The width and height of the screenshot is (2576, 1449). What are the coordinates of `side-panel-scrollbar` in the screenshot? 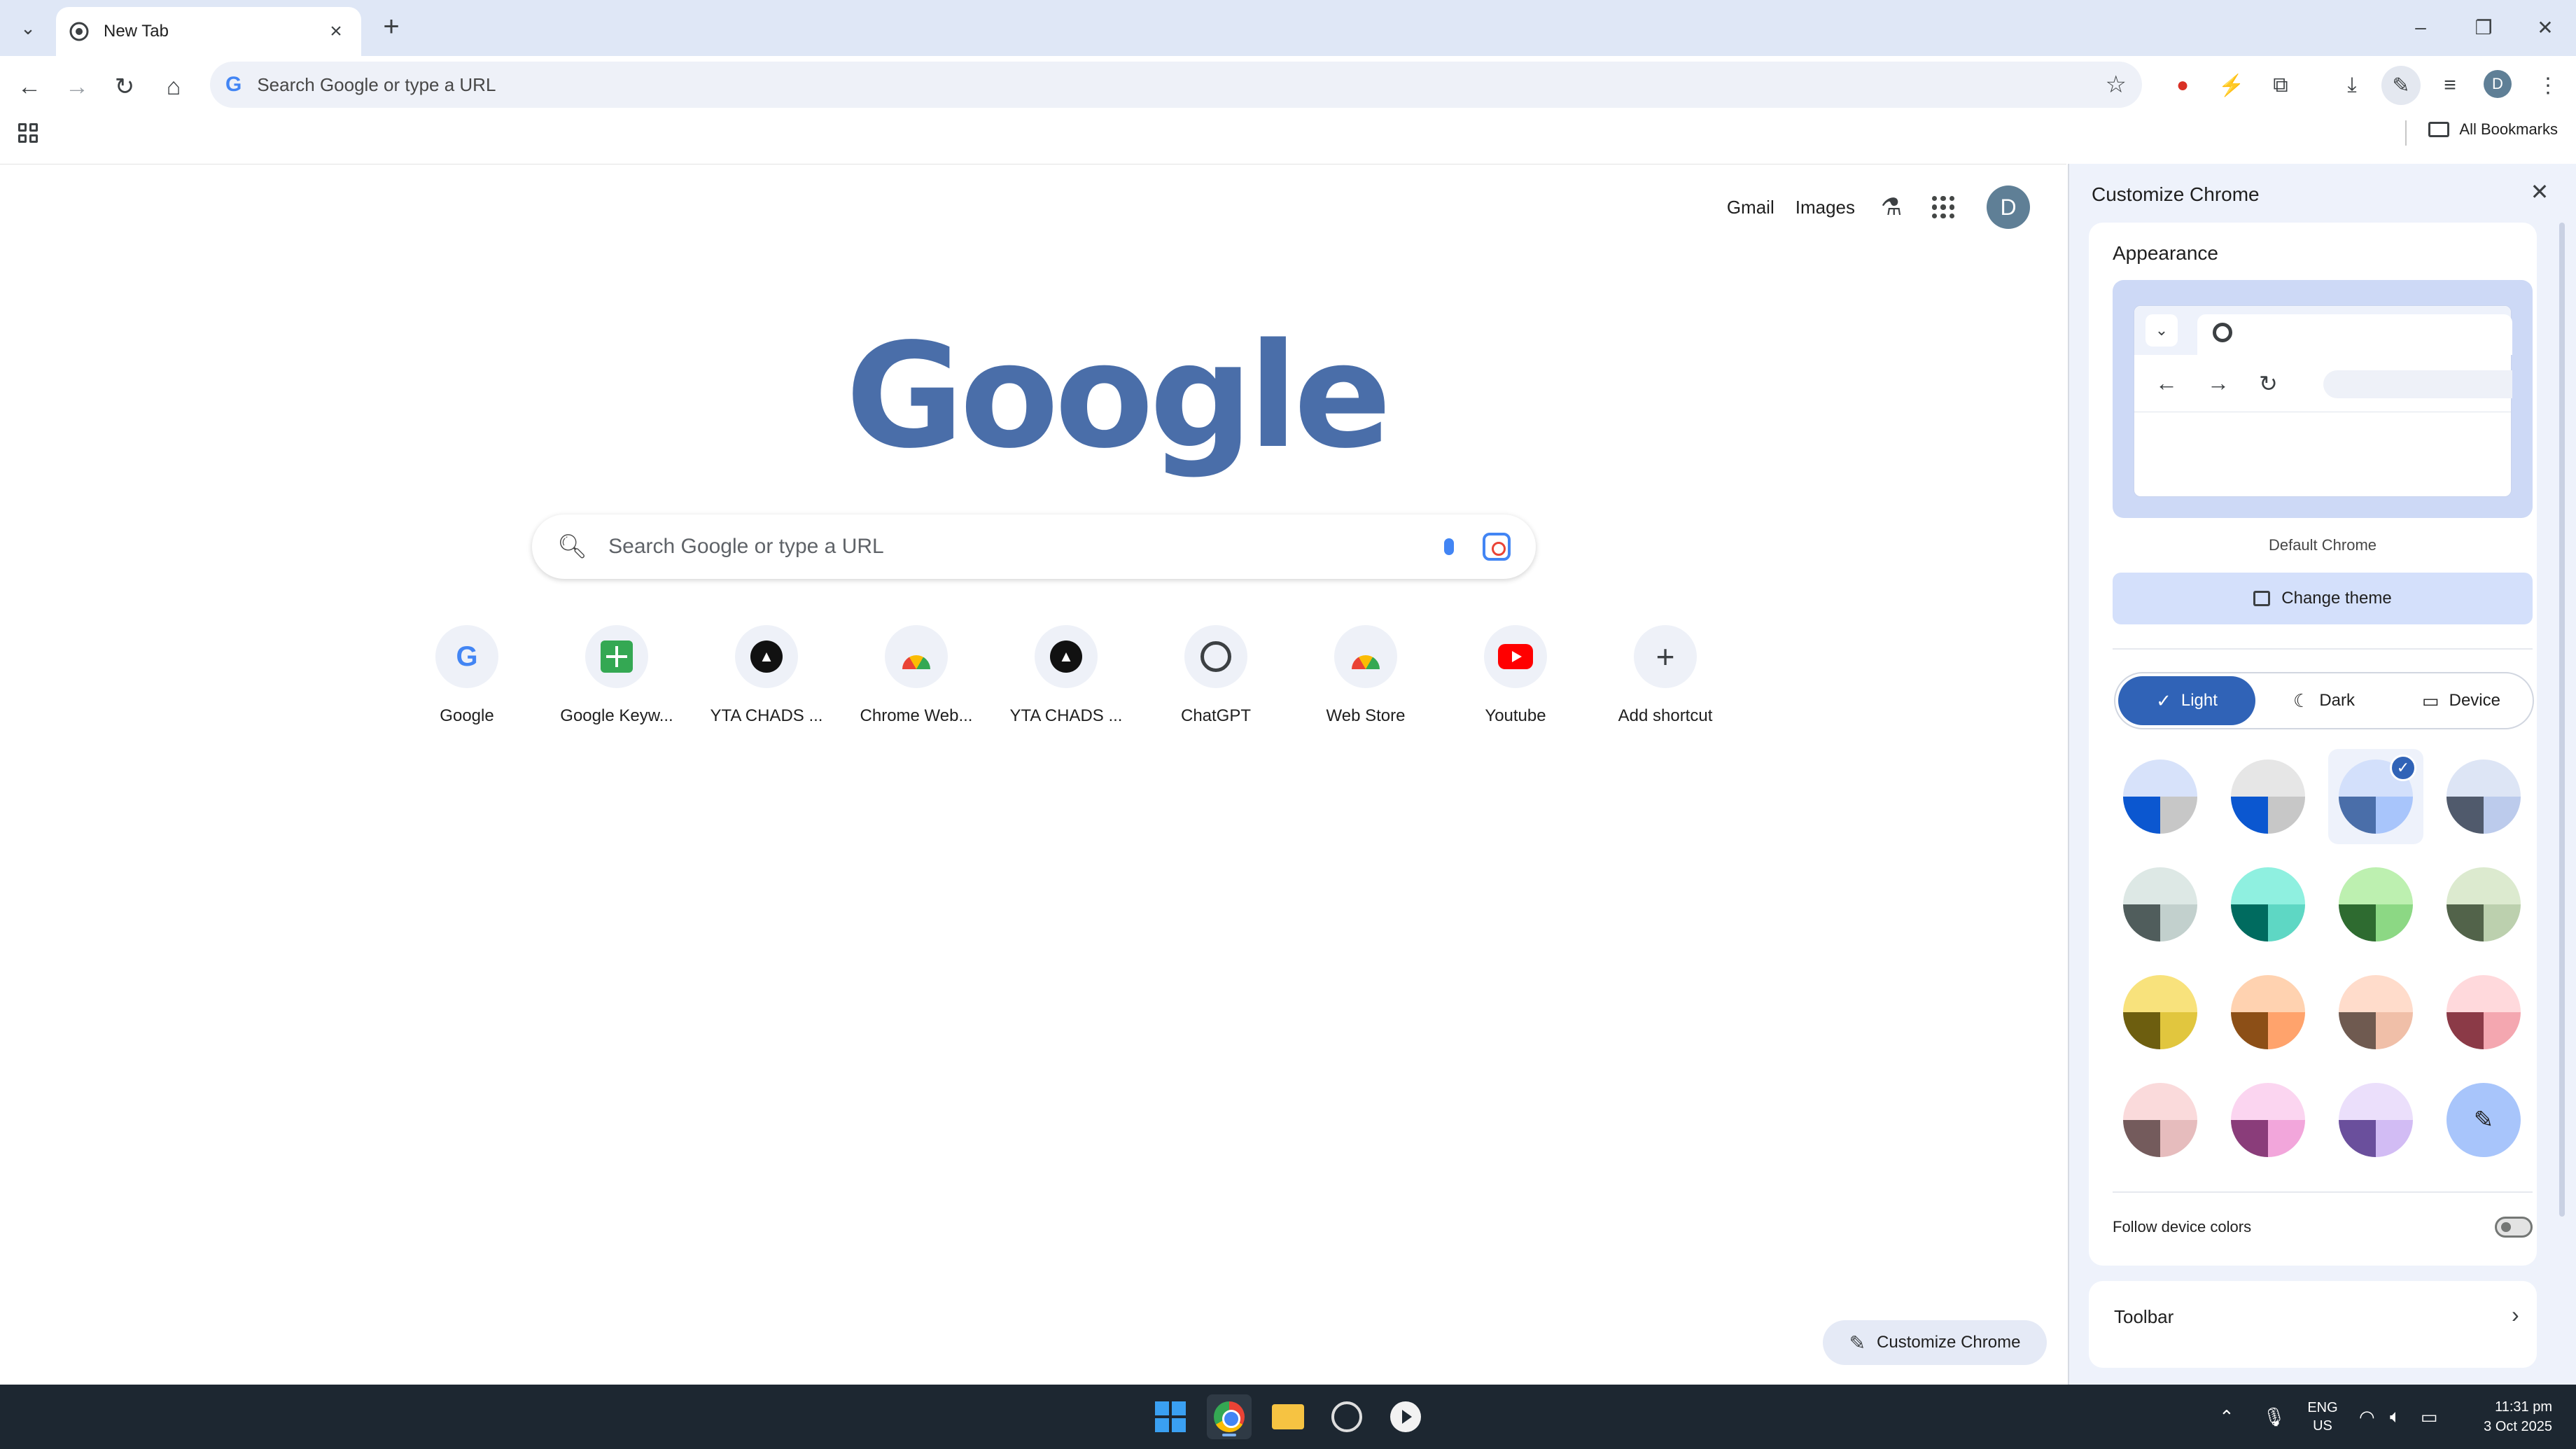 It's located at (2562, 720).